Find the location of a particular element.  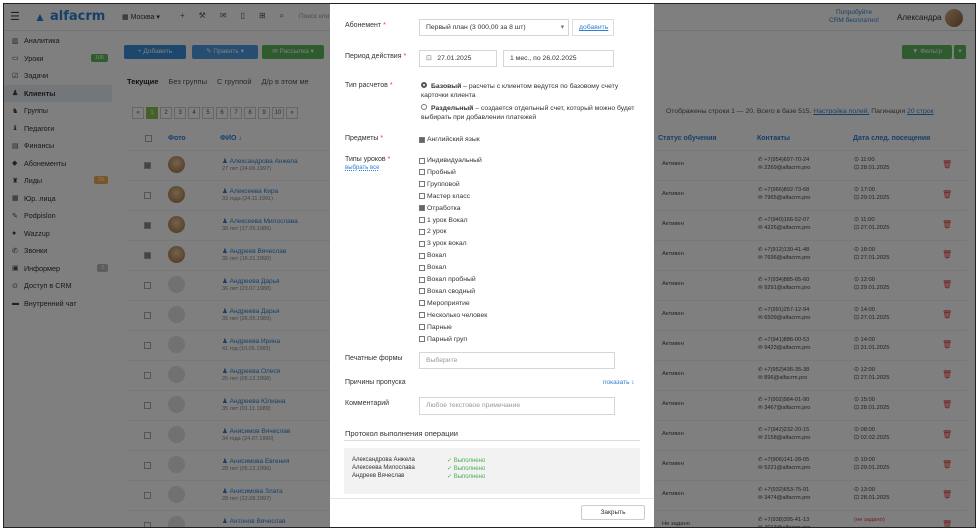

protocol-name: Андреев Вячеслав is located at coordinates (378, 476).